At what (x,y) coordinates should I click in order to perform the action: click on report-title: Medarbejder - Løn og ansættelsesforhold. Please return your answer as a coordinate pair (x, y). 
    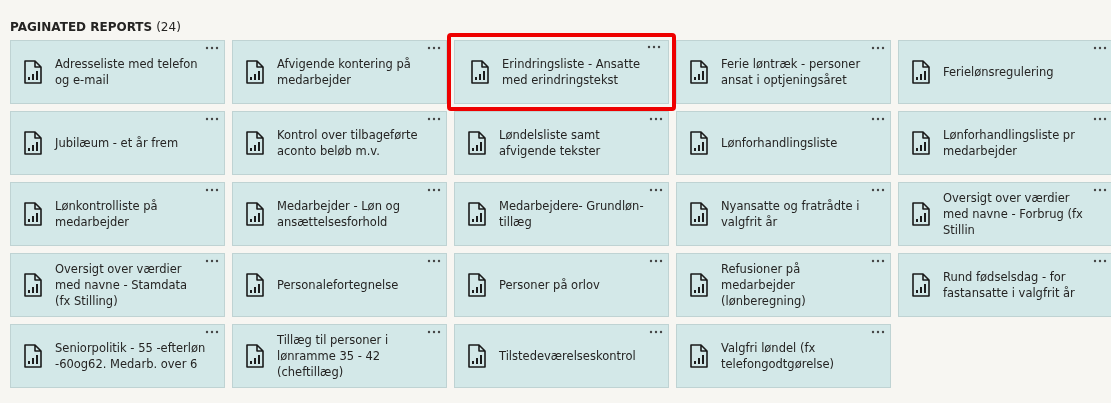
    Looking at the image, I should click on (339, 214).